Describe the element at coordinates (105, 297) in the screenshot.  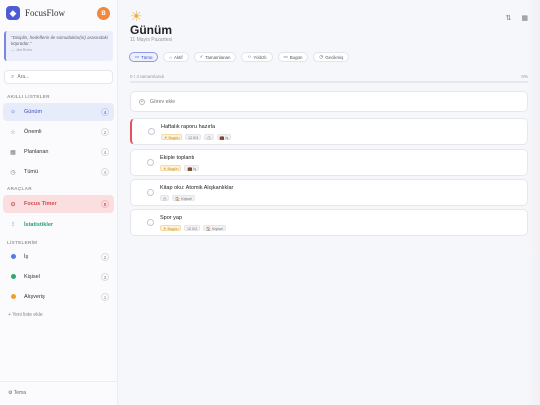
I see `count-badge: 1` at that location.